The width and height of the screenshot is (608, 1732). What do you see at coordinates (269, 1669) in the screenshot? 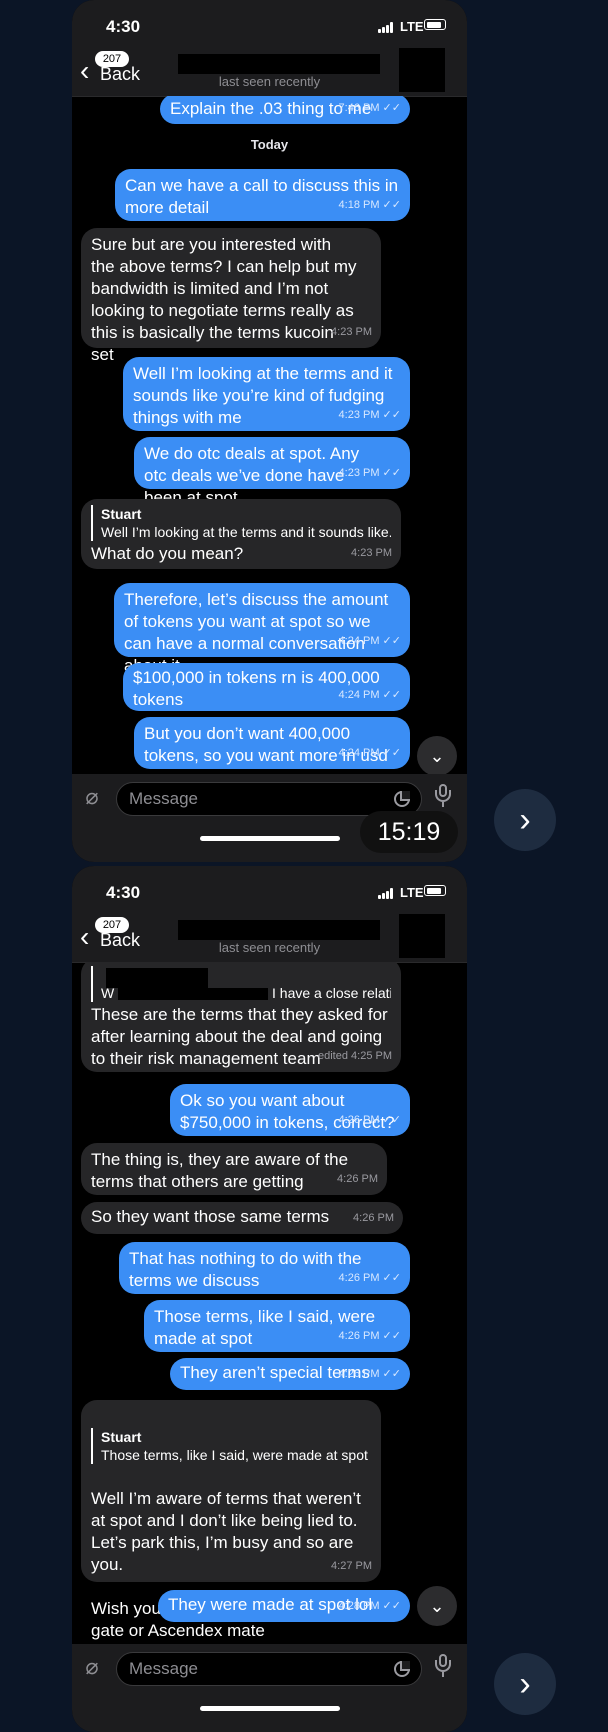
I see `message-input` at bounding box center [269, 1669].